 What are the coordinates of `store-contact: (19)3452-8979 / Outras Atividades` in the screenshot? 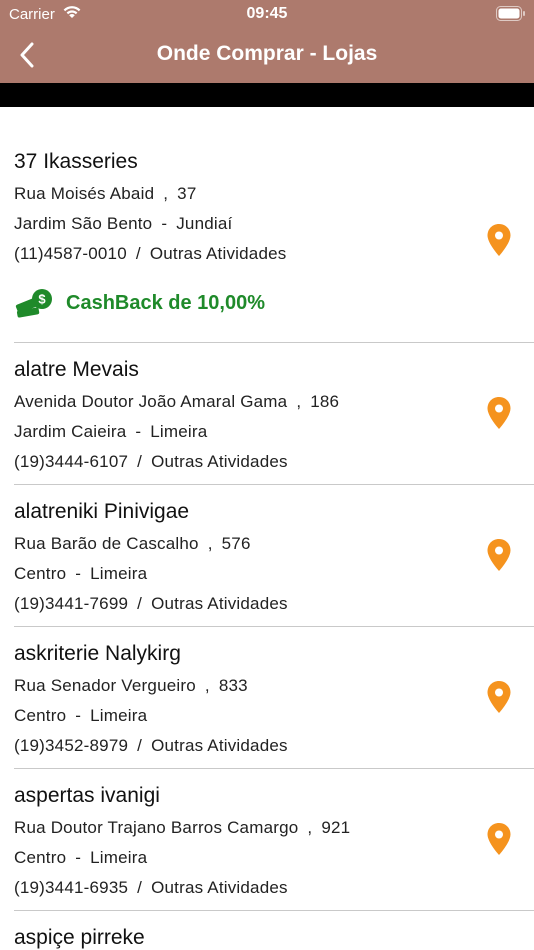 It's located at (267, 746).